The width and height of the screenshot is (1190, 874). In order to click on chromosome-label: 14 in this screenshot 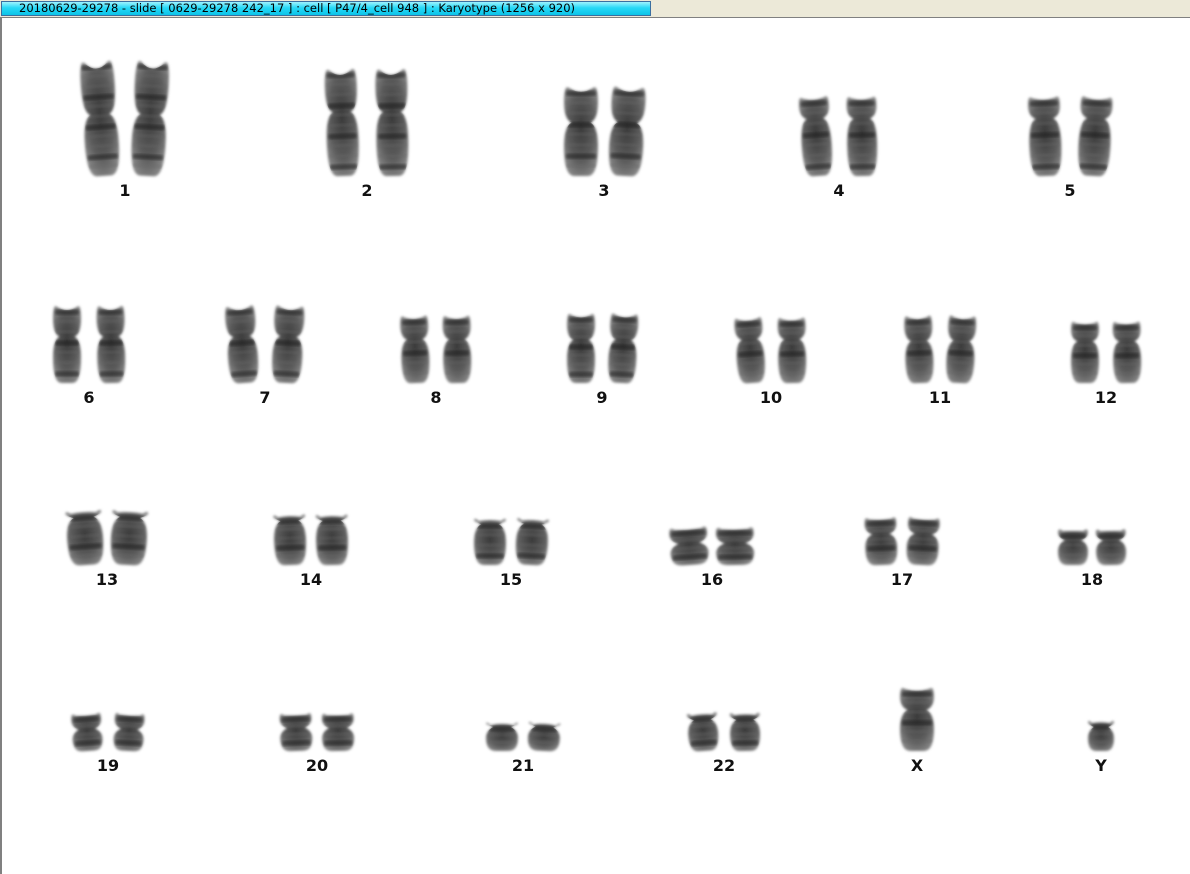, I will do `click(311, 579)`.